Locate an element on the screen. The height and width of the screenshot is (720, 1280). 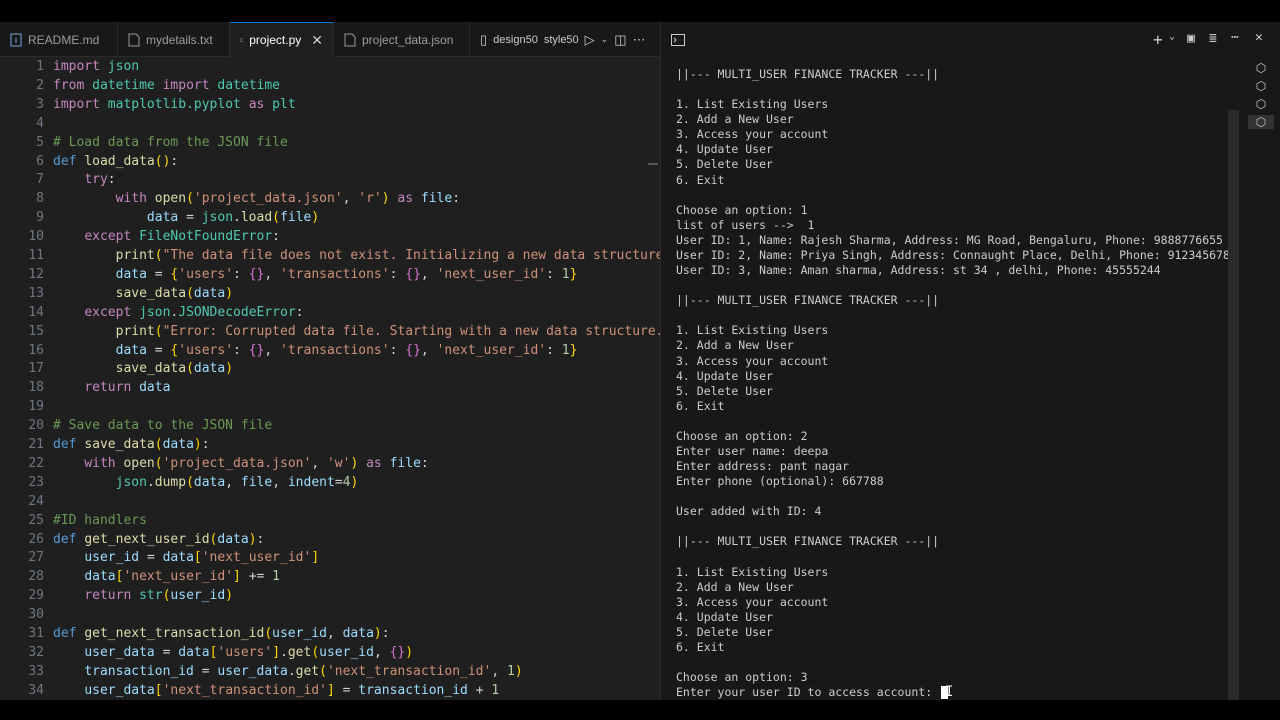
code-line: 28 data['next_user_id'] += 1 is located at coordinates (330, 576).